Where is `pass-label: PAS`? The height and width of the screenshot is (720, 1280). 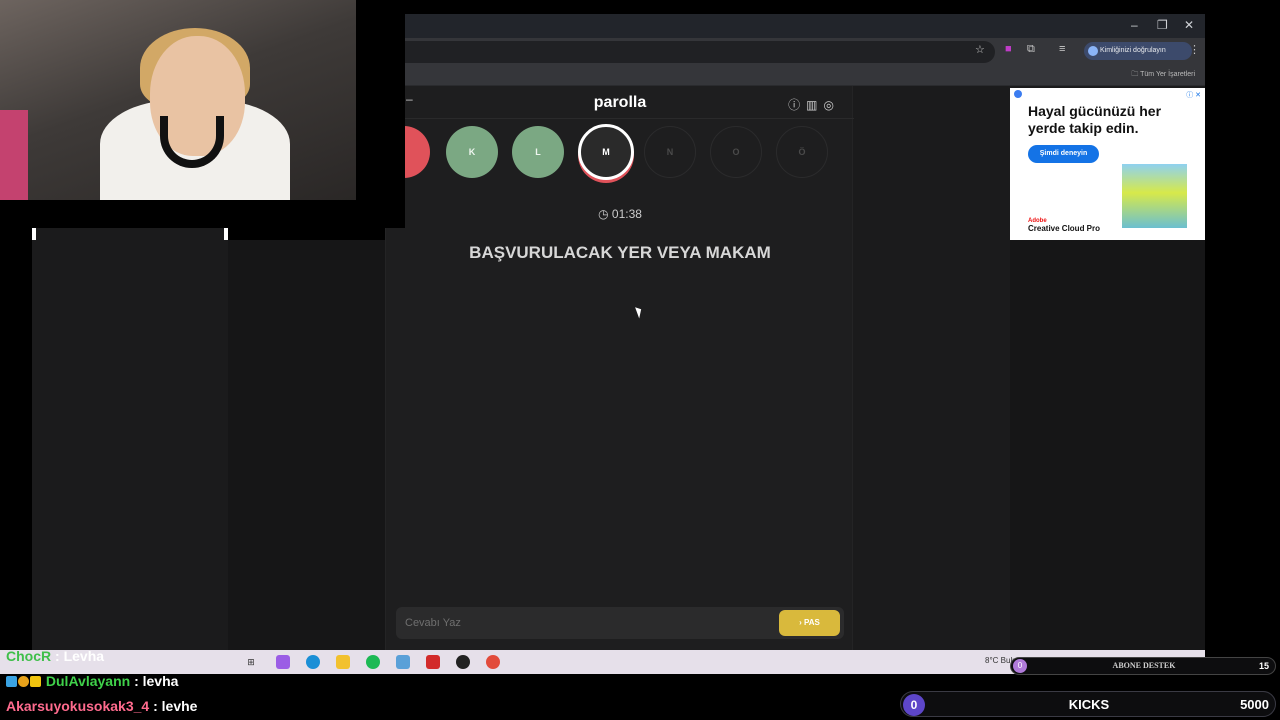
pass-label: PAS is located at coordinates (812, 622).